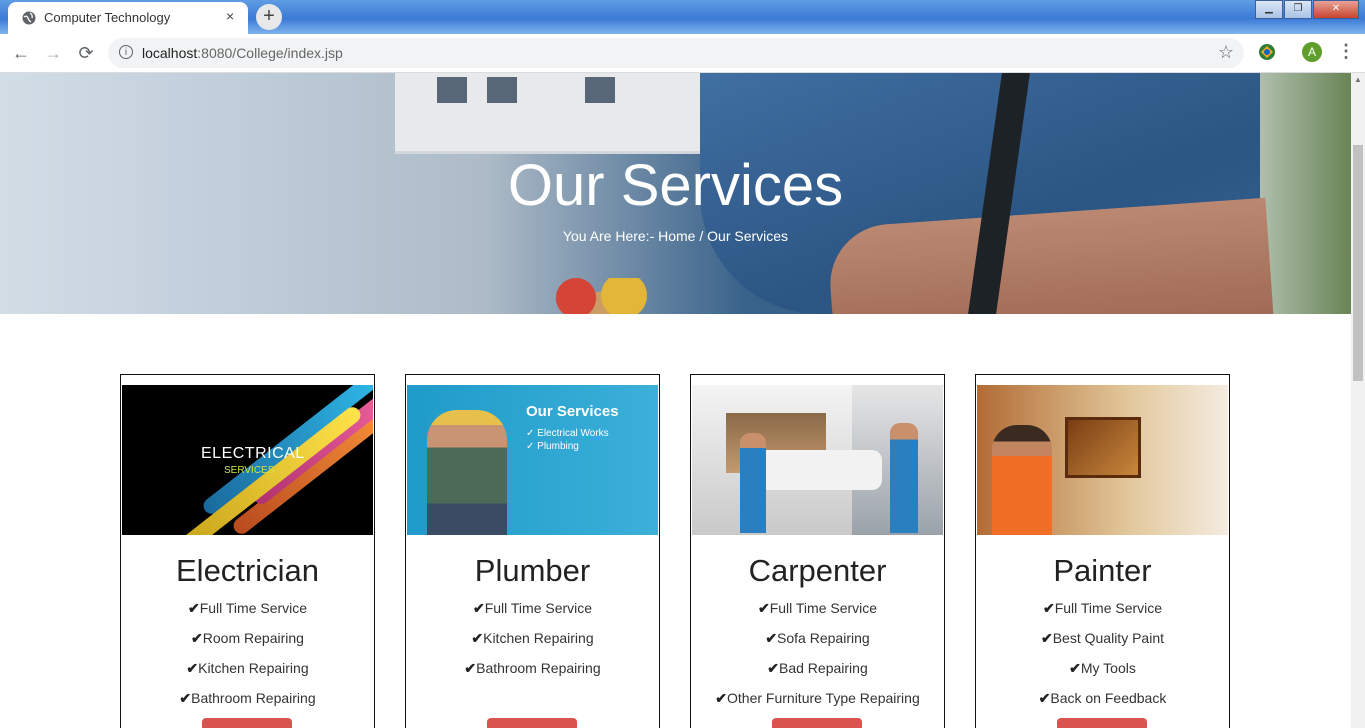  Describe the element at coordinates (247, 723) in the screenshot. I see `electrician-action-button` at that location.